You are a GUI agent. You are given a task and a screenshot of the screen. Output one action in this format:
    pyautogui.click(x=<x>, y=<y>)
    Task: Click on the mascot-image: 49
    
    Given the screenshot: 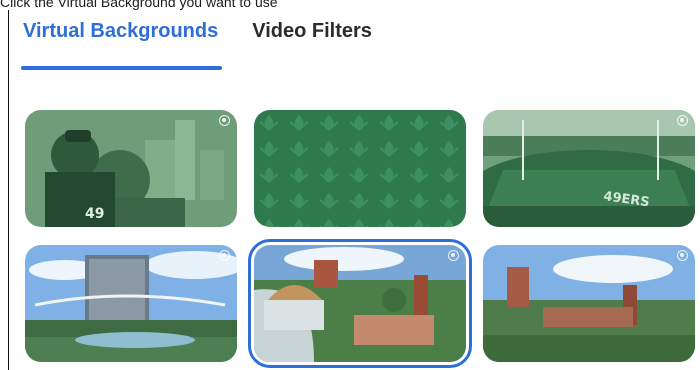 What is the action you would take?
    pyautogui.click(x=131, y=168)
    